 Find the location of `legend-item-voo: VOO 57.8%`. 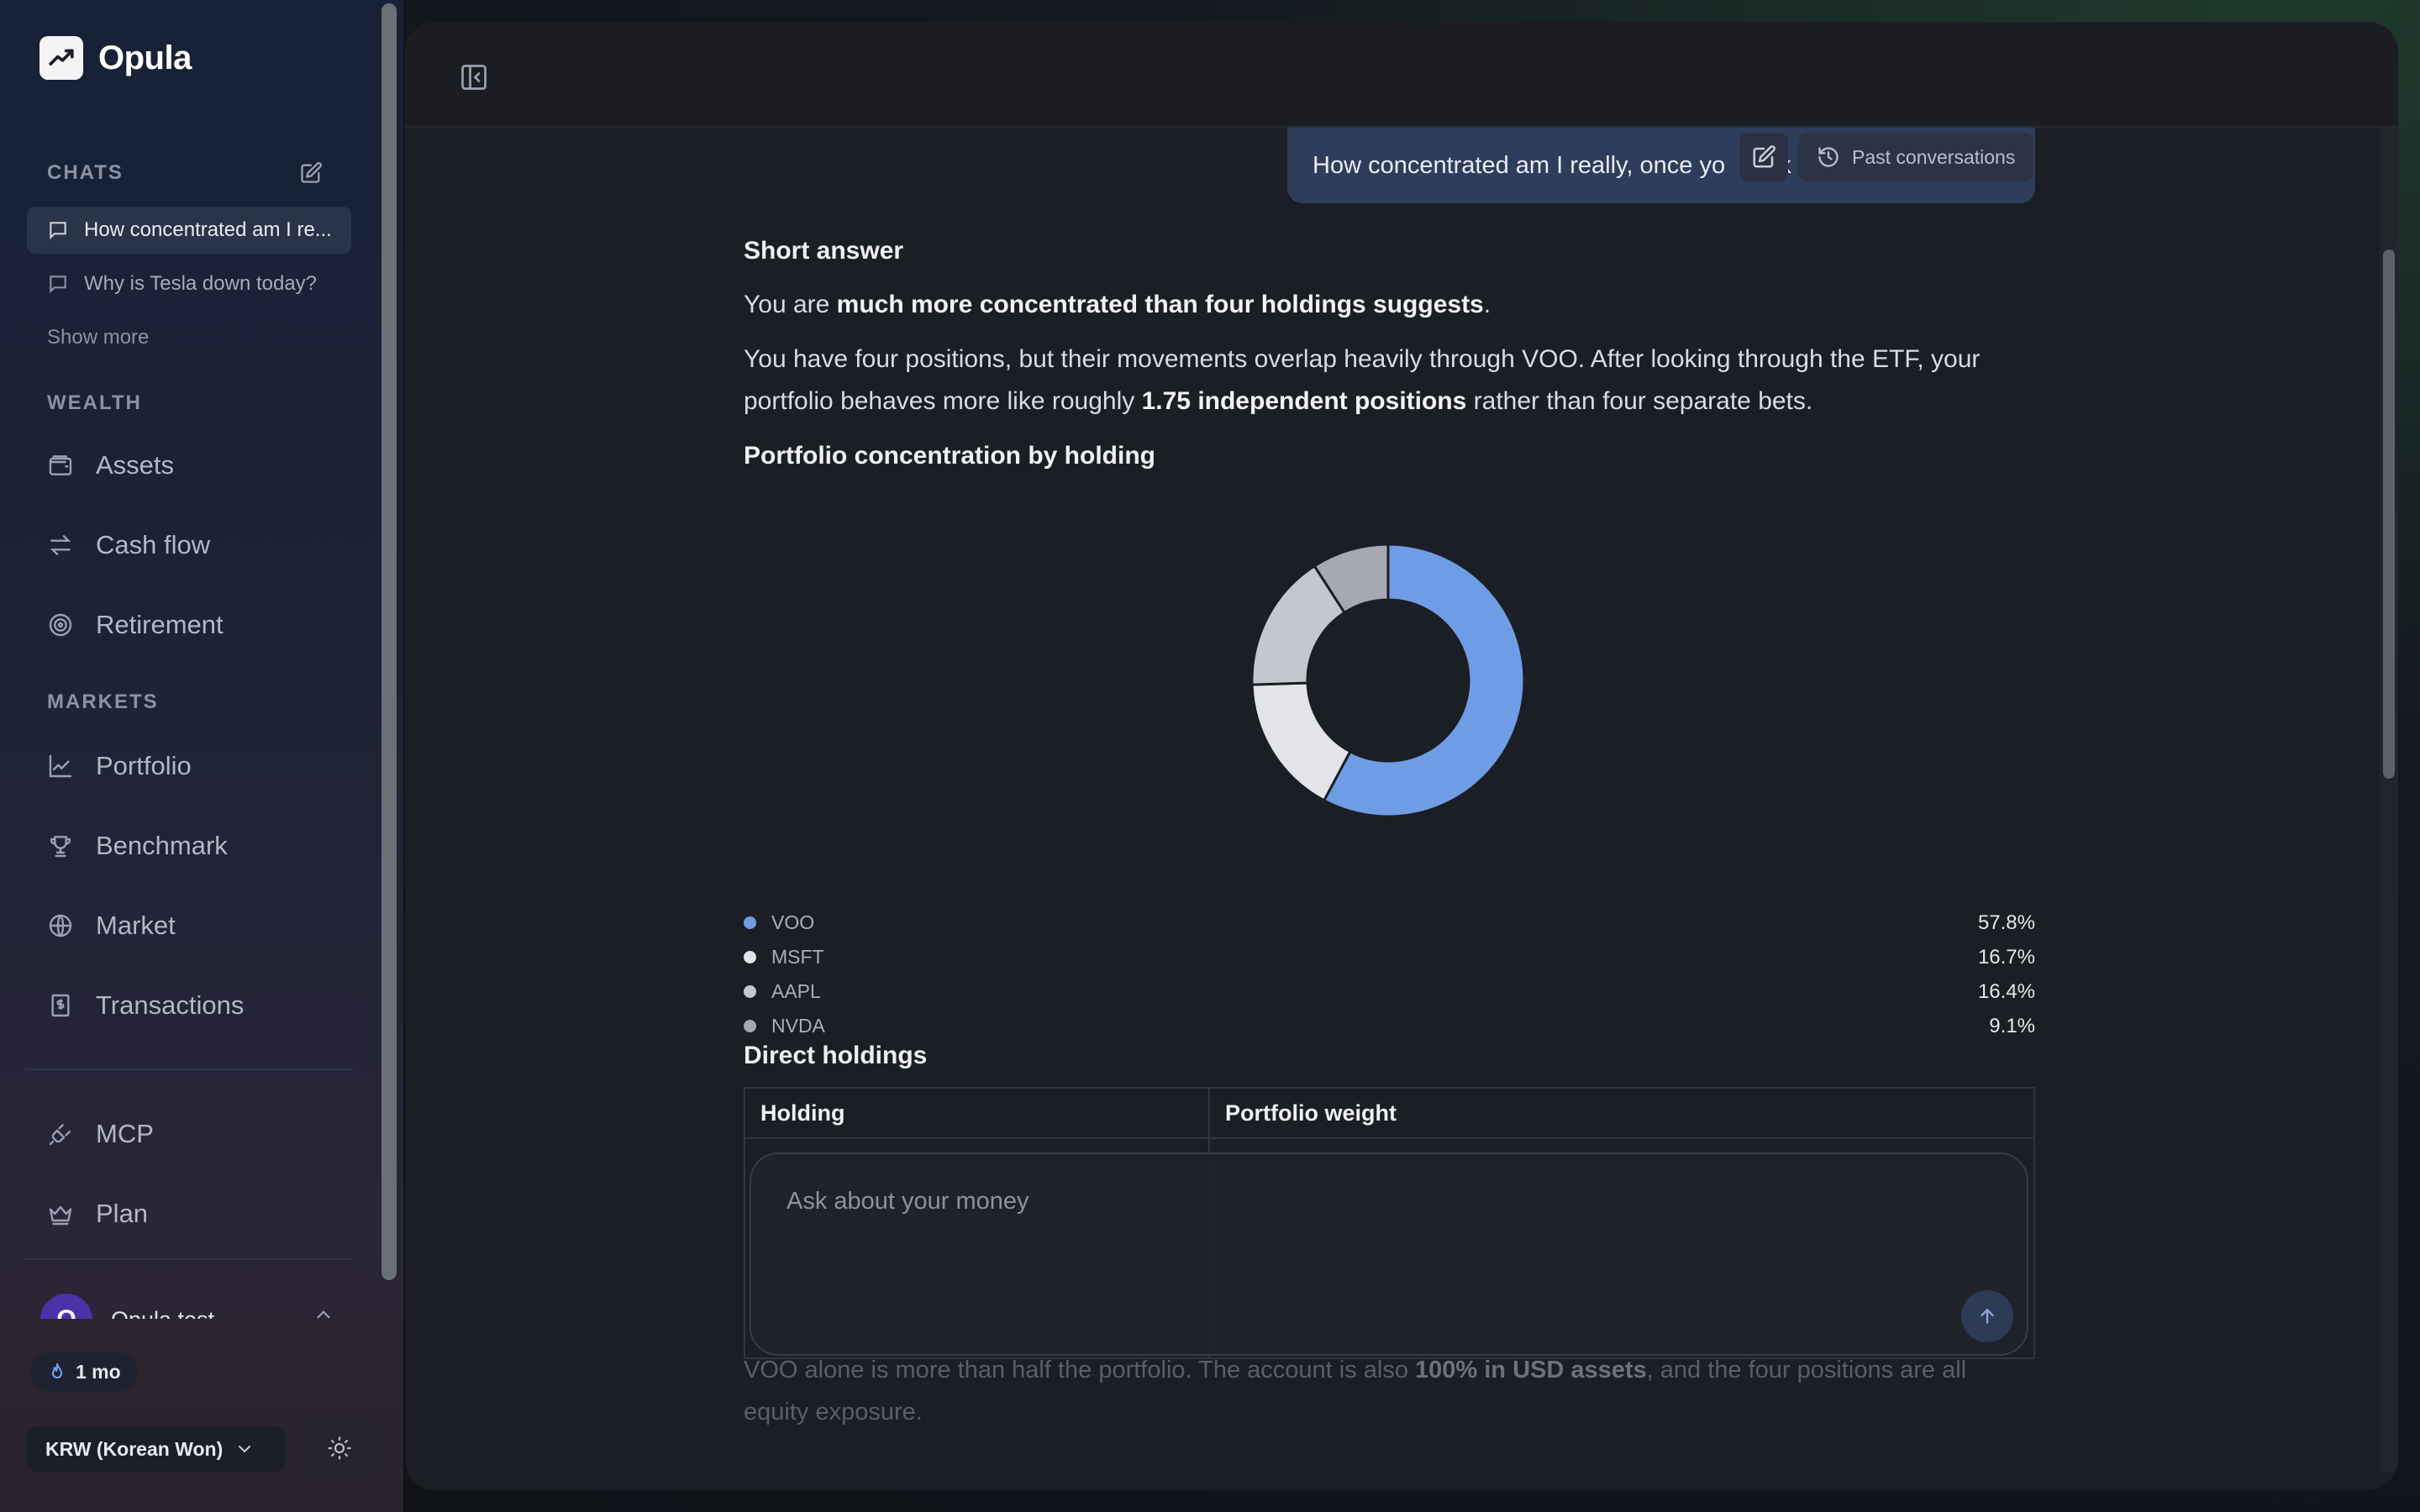

legend-item-voo: VOO 57.8% is located at coordinates (1389, 923).